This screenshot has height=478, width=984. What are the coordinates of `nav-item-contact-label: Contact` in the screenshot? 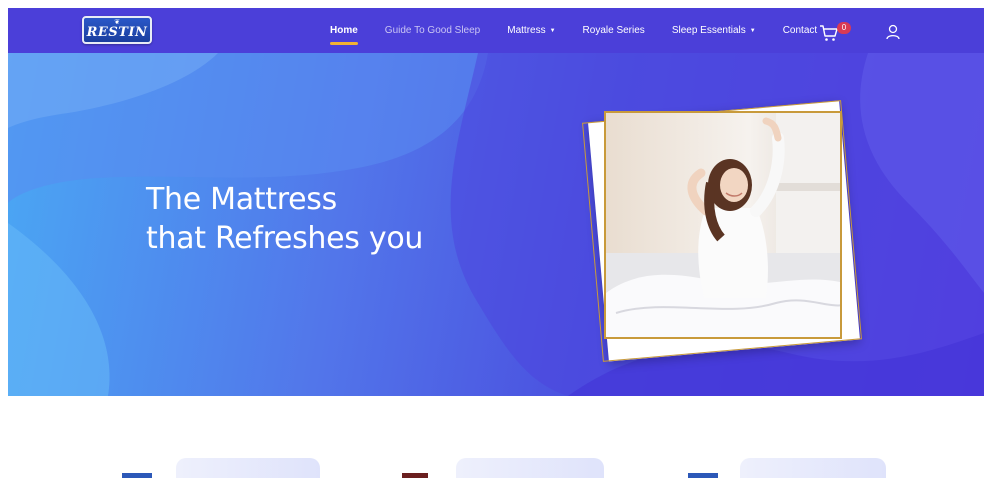 It's located at (800, 30).